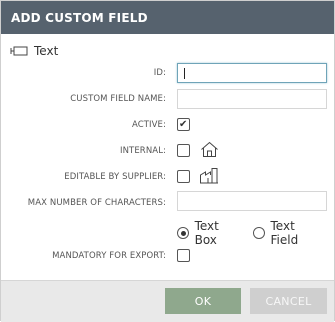 This screenshot has height=322, width=335. Describe the element at coordinates (148, 125) in the screenshot. I see `active-label: ACTIVE:` at that location.